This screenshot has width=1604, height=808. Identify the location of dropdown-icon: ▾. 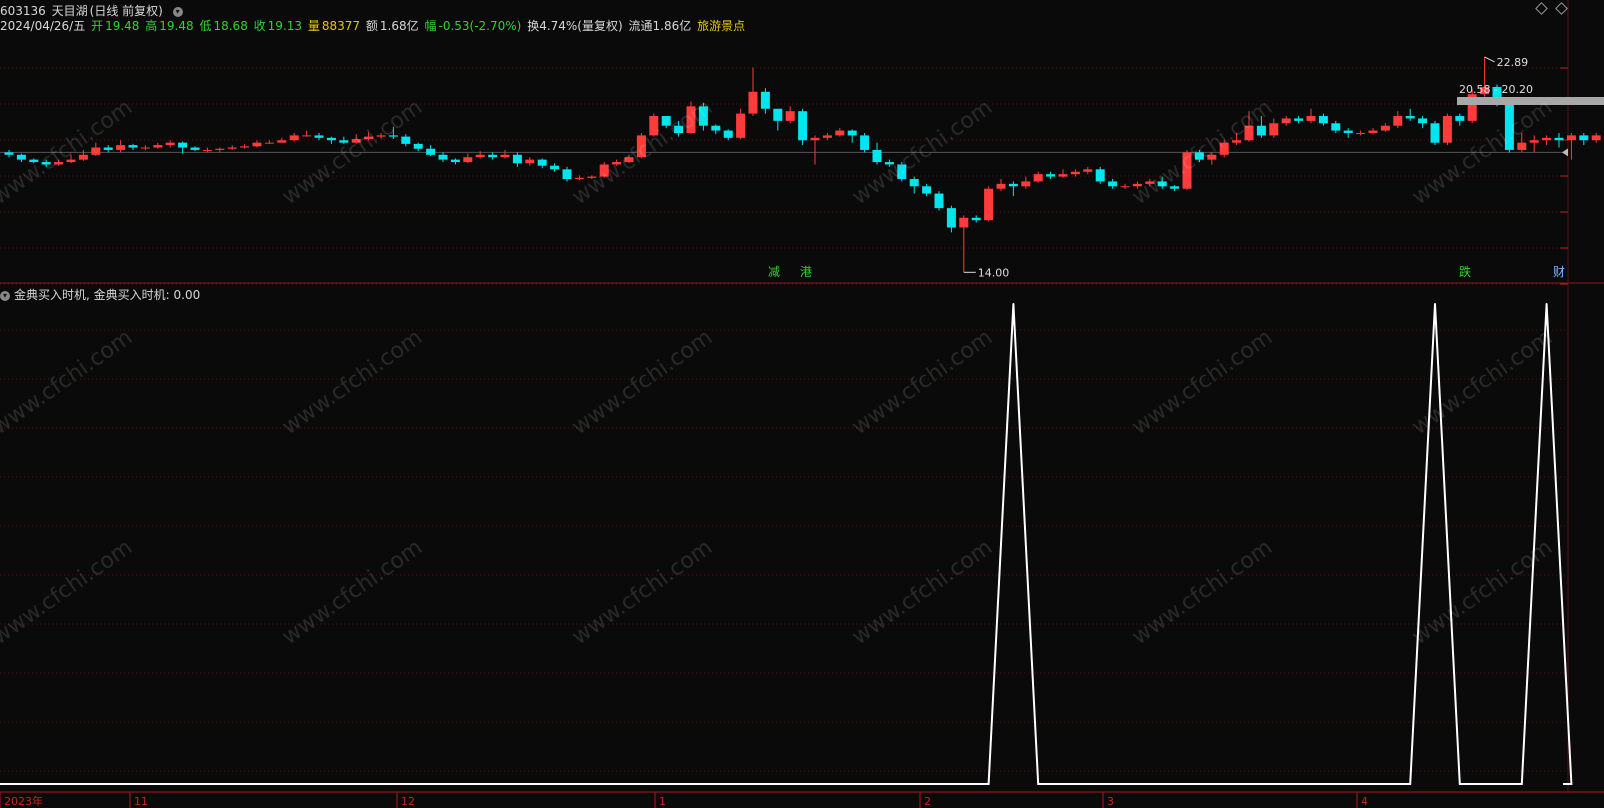
(177, 11).